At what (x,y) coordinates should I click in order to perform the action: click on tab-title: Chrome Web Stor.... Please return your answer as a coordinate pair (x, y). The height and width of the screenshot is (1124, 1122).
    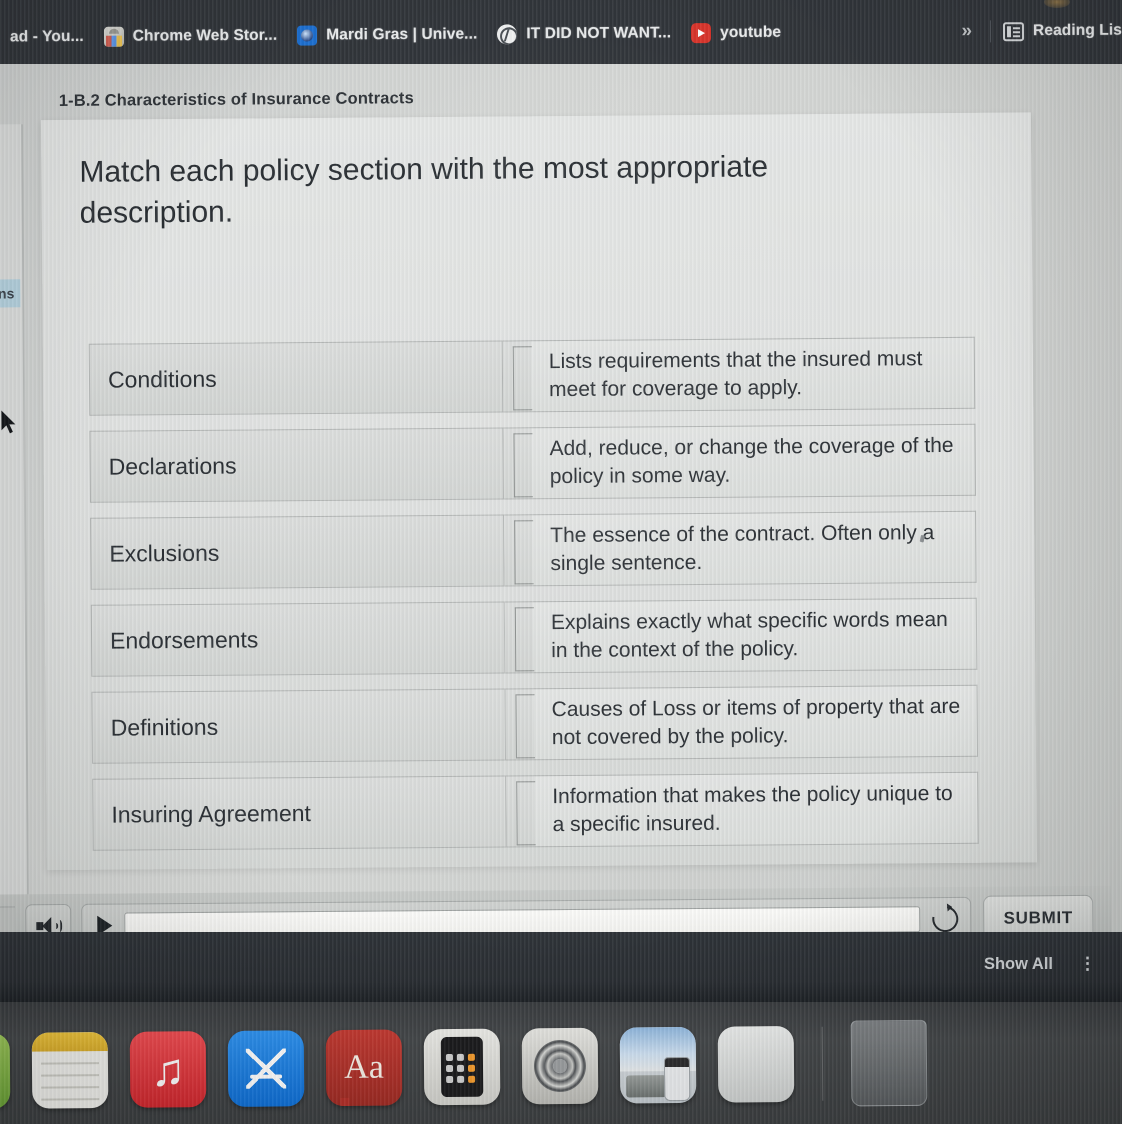
    Looking at the image, I should click on (205, 35).